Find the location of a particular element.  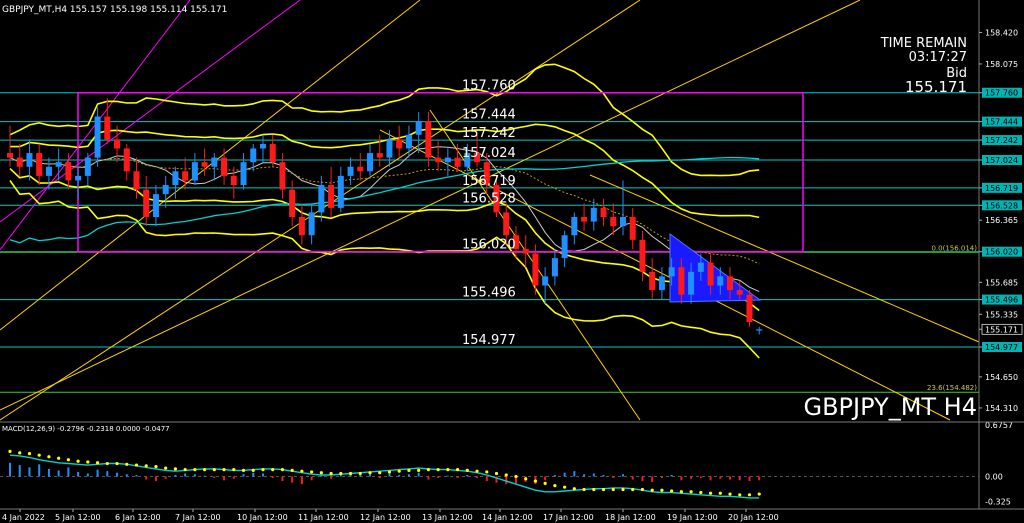

time-label: 13 Jan 12:00 is located at coordinates (447, 517).